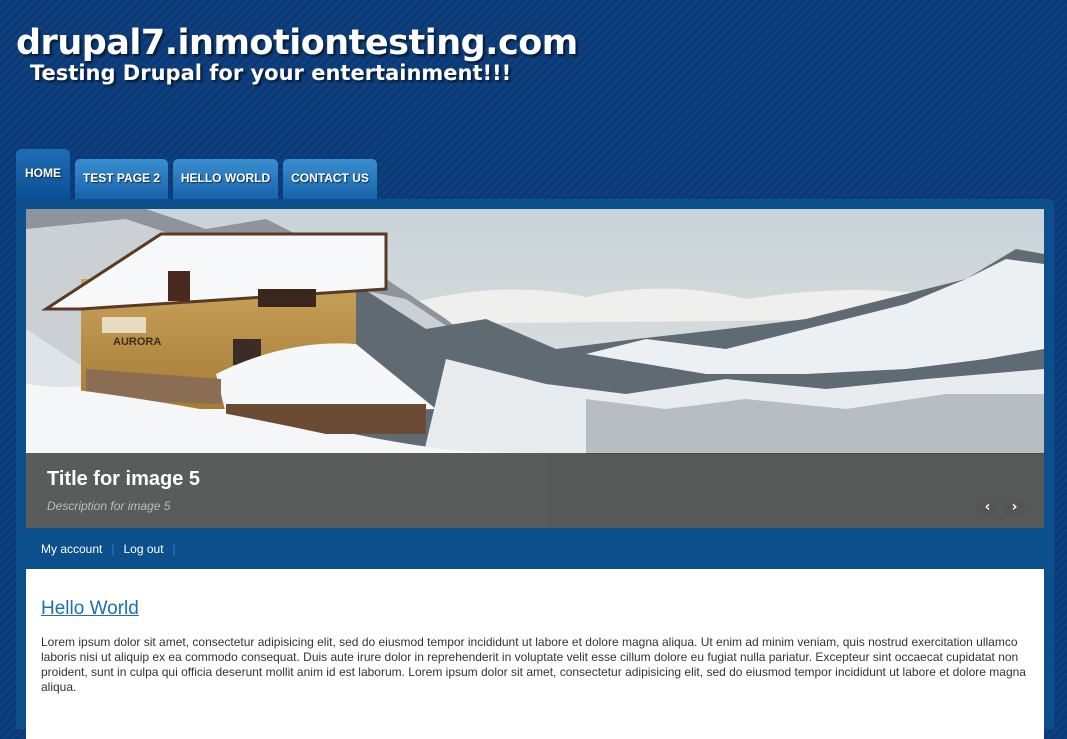  What do you see at coordinates (143, 549) in the screenshot?
I see `log-out-link: Log out` at bounding box center [143, 549].